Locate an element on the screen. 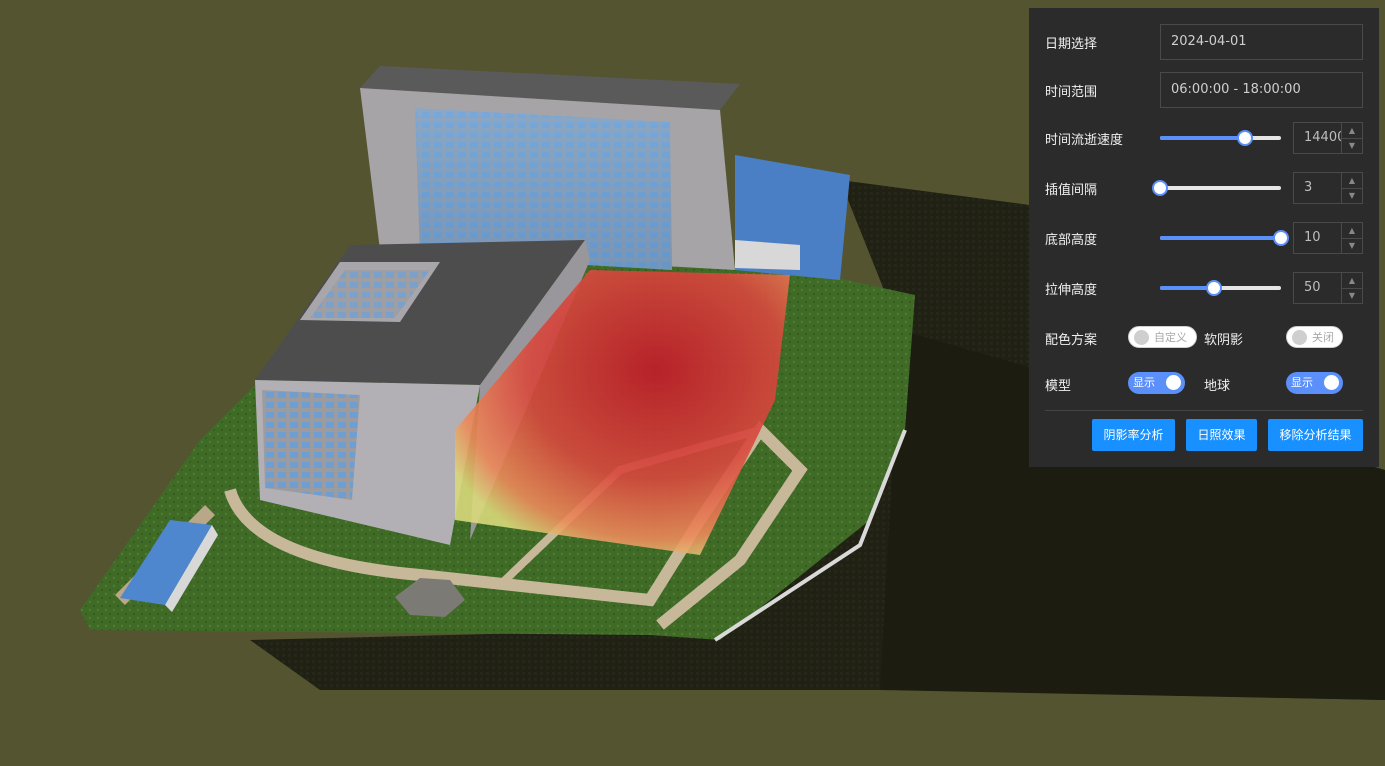 Image resolution: width=1385 pixels, height=766 pixels. base-height-number-input: 10 ▲ ▼ is located at coordinates (1328, 238).